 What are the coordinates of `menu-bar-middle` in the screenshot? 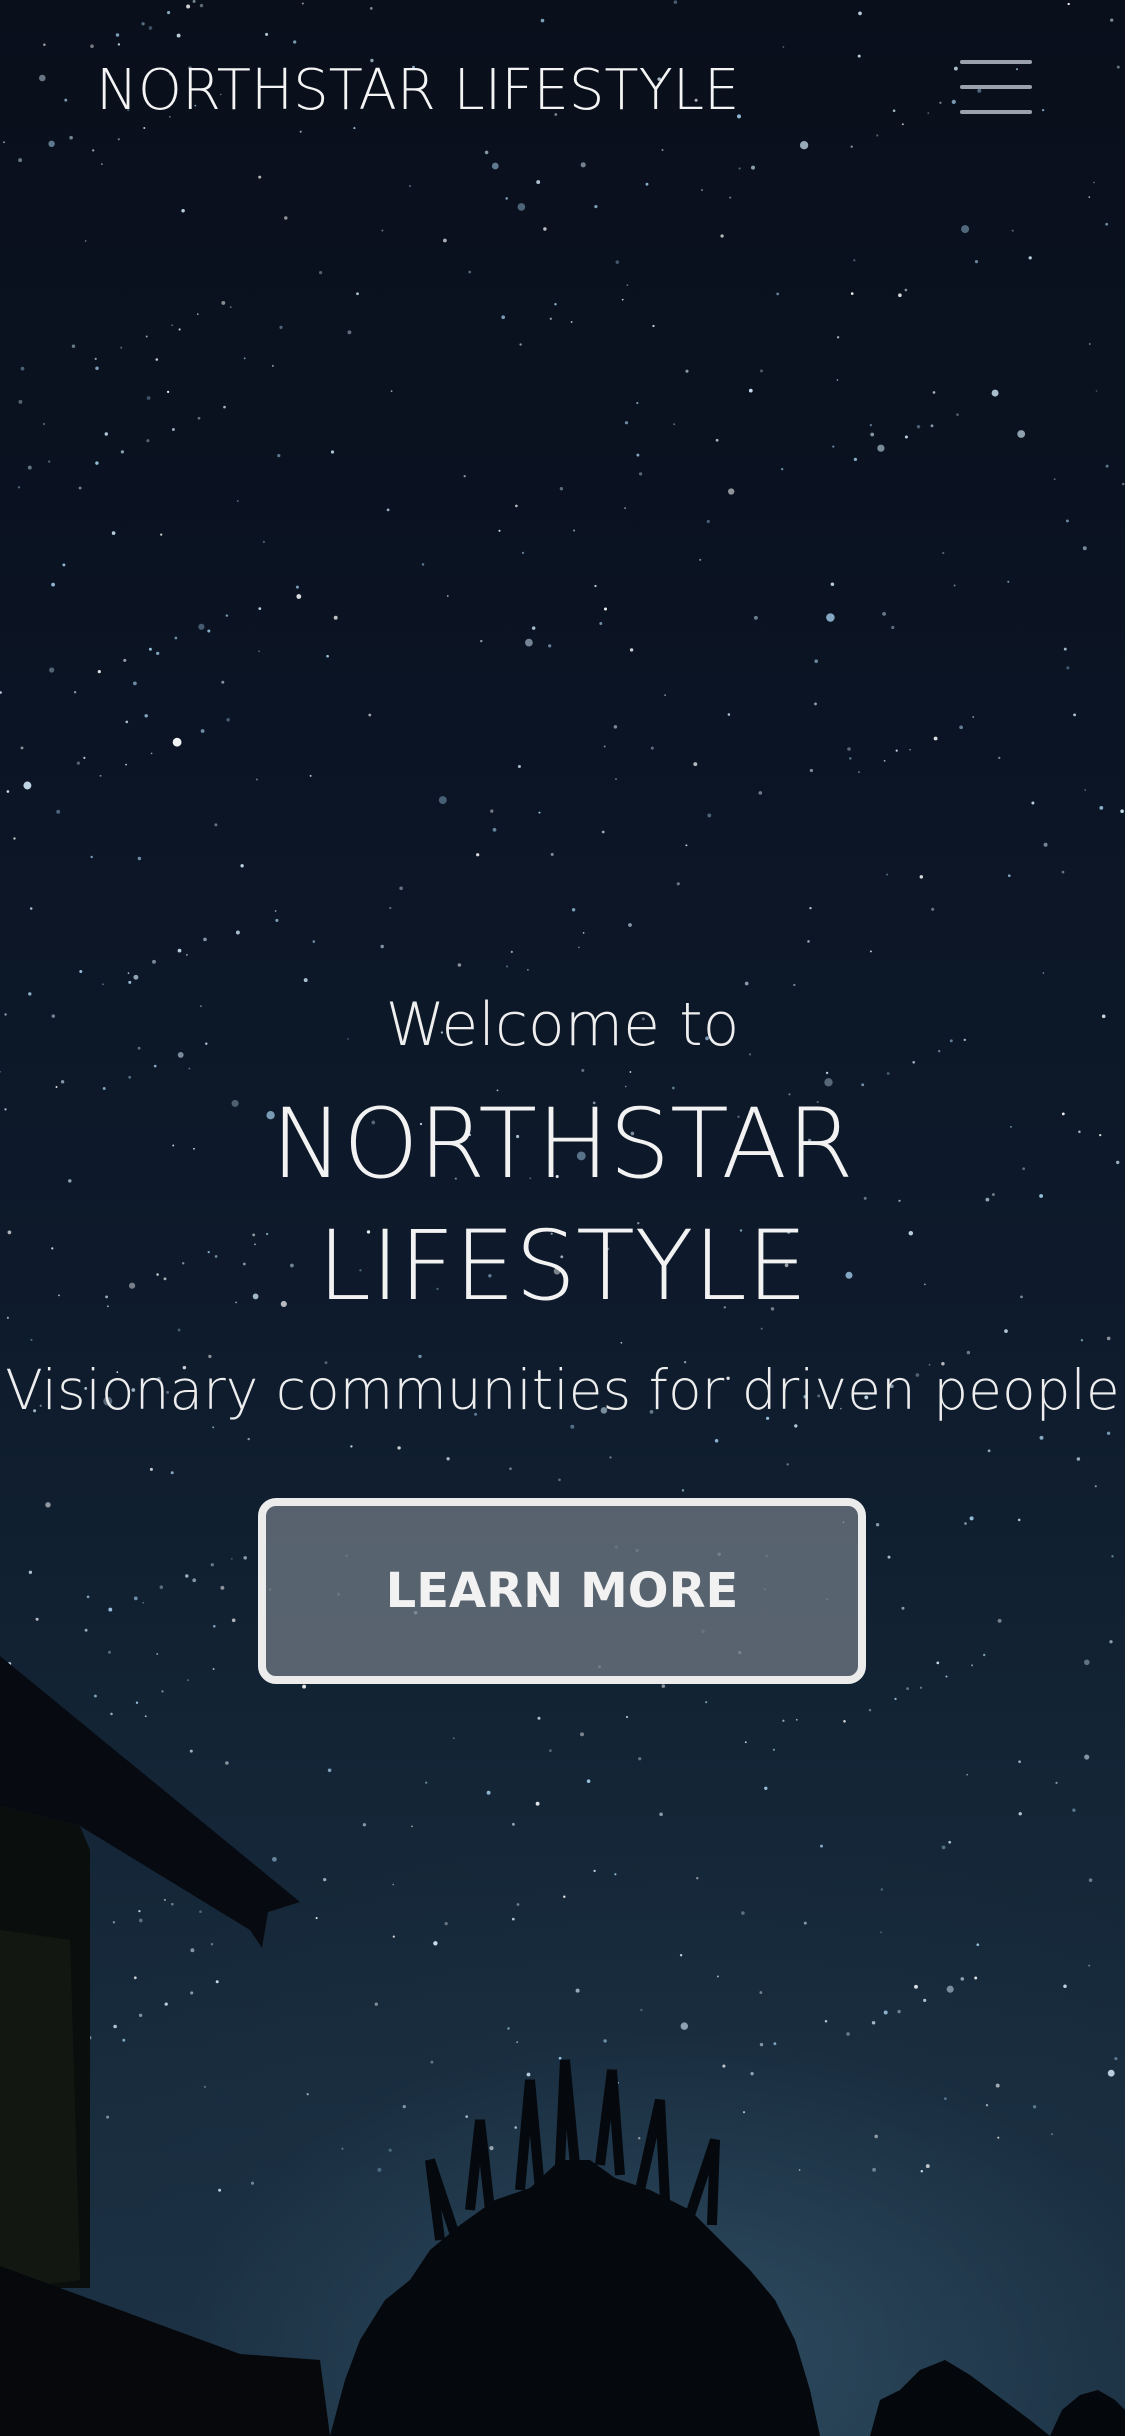 It's located at (996, 87).